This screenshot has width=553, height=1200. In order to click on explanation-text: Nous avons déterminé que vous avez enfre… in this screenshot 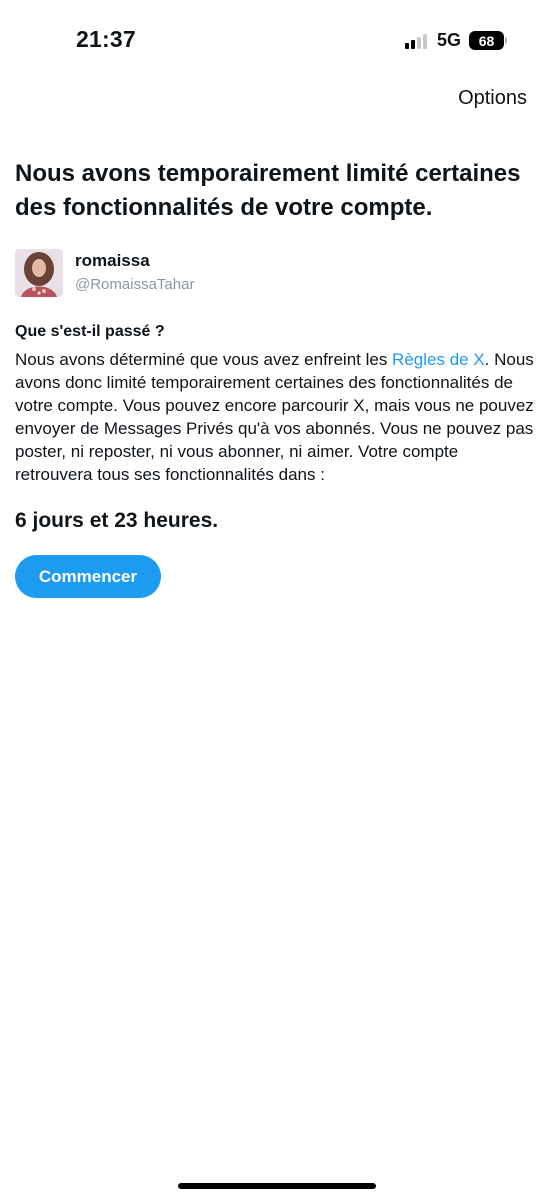, I will do `click(277, 417)`.